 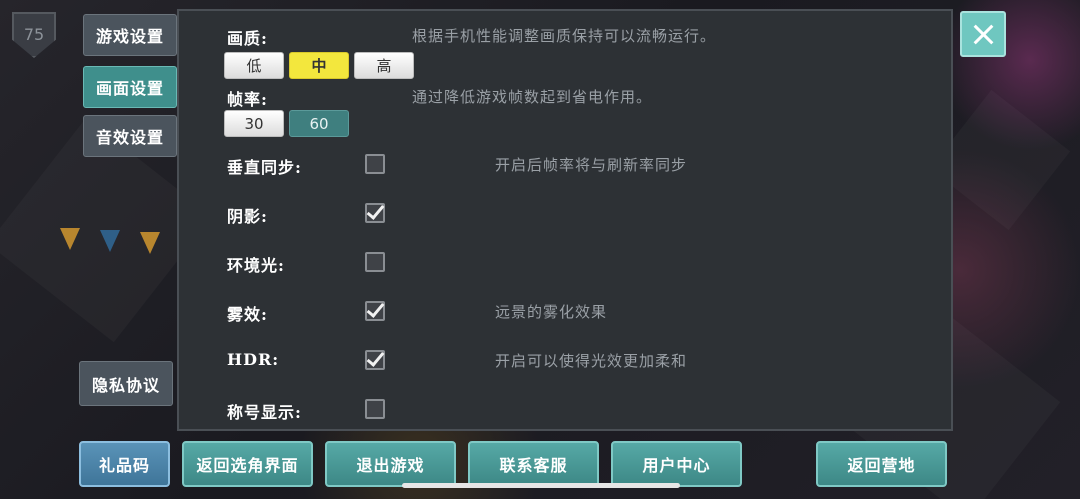 I want to click on fog-checkbox, so click(x=375, y=310).